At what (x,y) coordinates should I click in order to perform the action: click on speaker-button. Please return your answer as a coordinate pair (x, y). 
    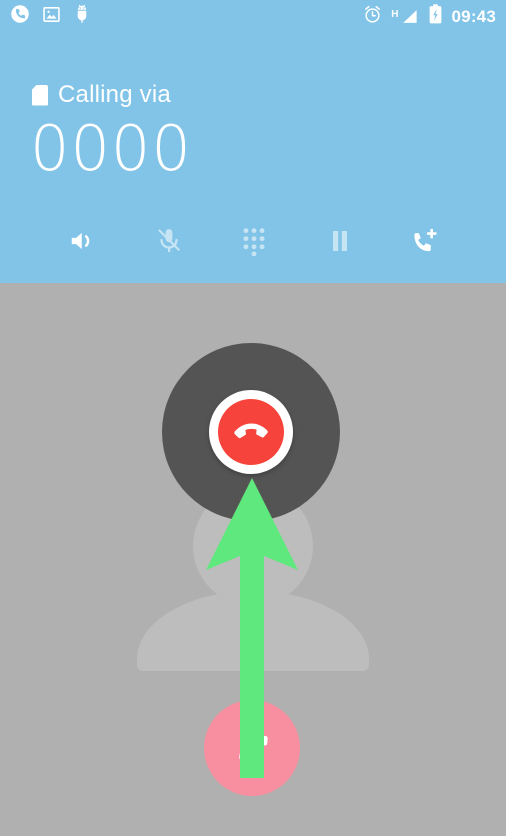
    Looking at the image, I should click on (83, 243).